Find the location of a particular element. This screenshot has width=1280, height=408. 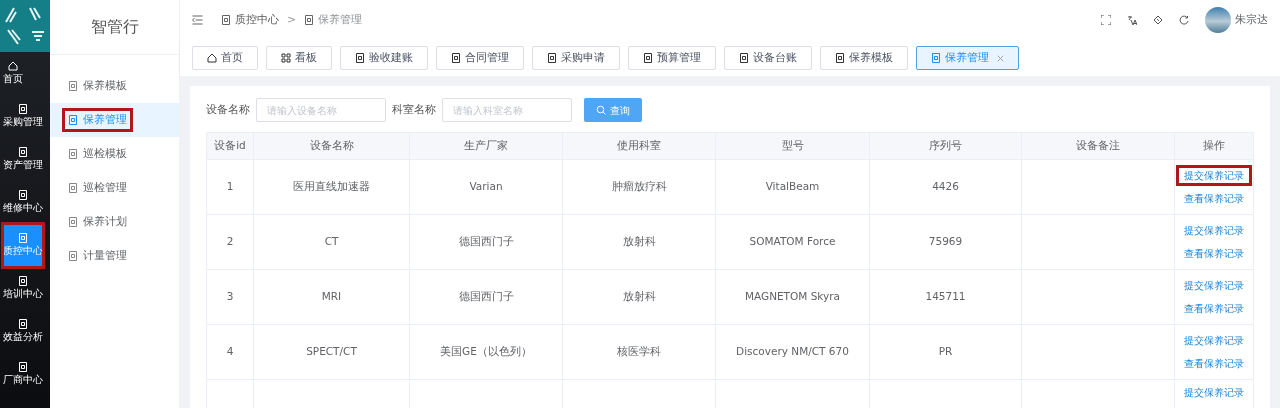

table-cell: 2 is located at coordinates (230, 241).